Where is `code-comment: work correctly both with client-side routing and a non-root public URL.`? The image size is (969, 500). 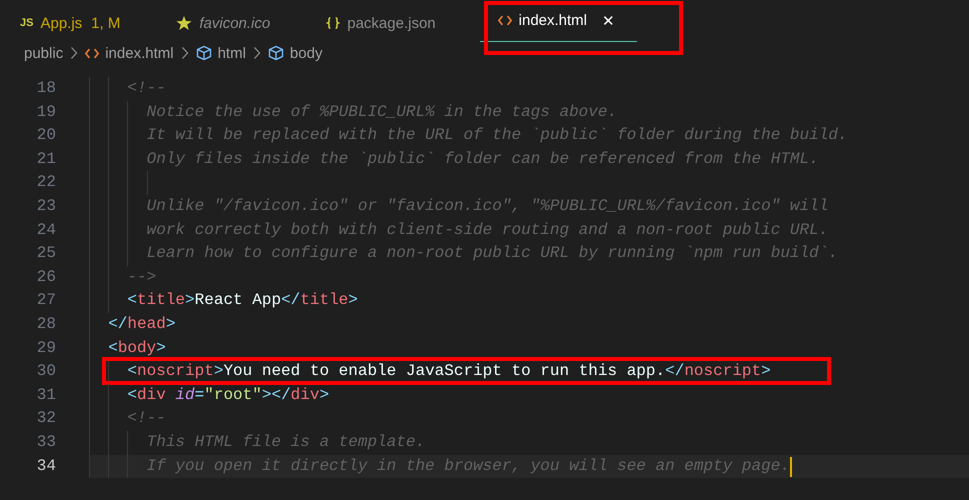 code-comment: work correctly both with client-side routing and a non-root public URL. is located at coordinates (487, 230).